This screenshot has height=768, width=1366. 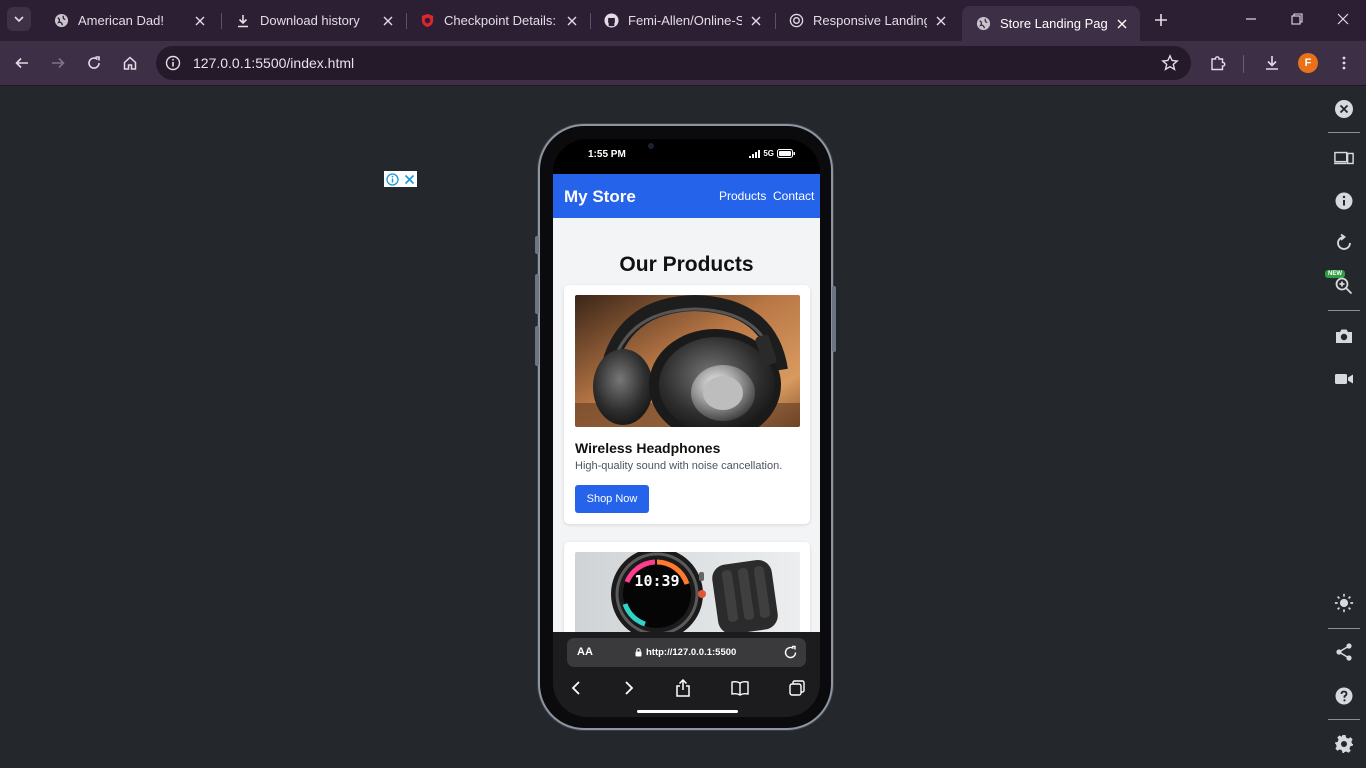 I want to click on status-indicators: 5G, so click(x=772, y=153).